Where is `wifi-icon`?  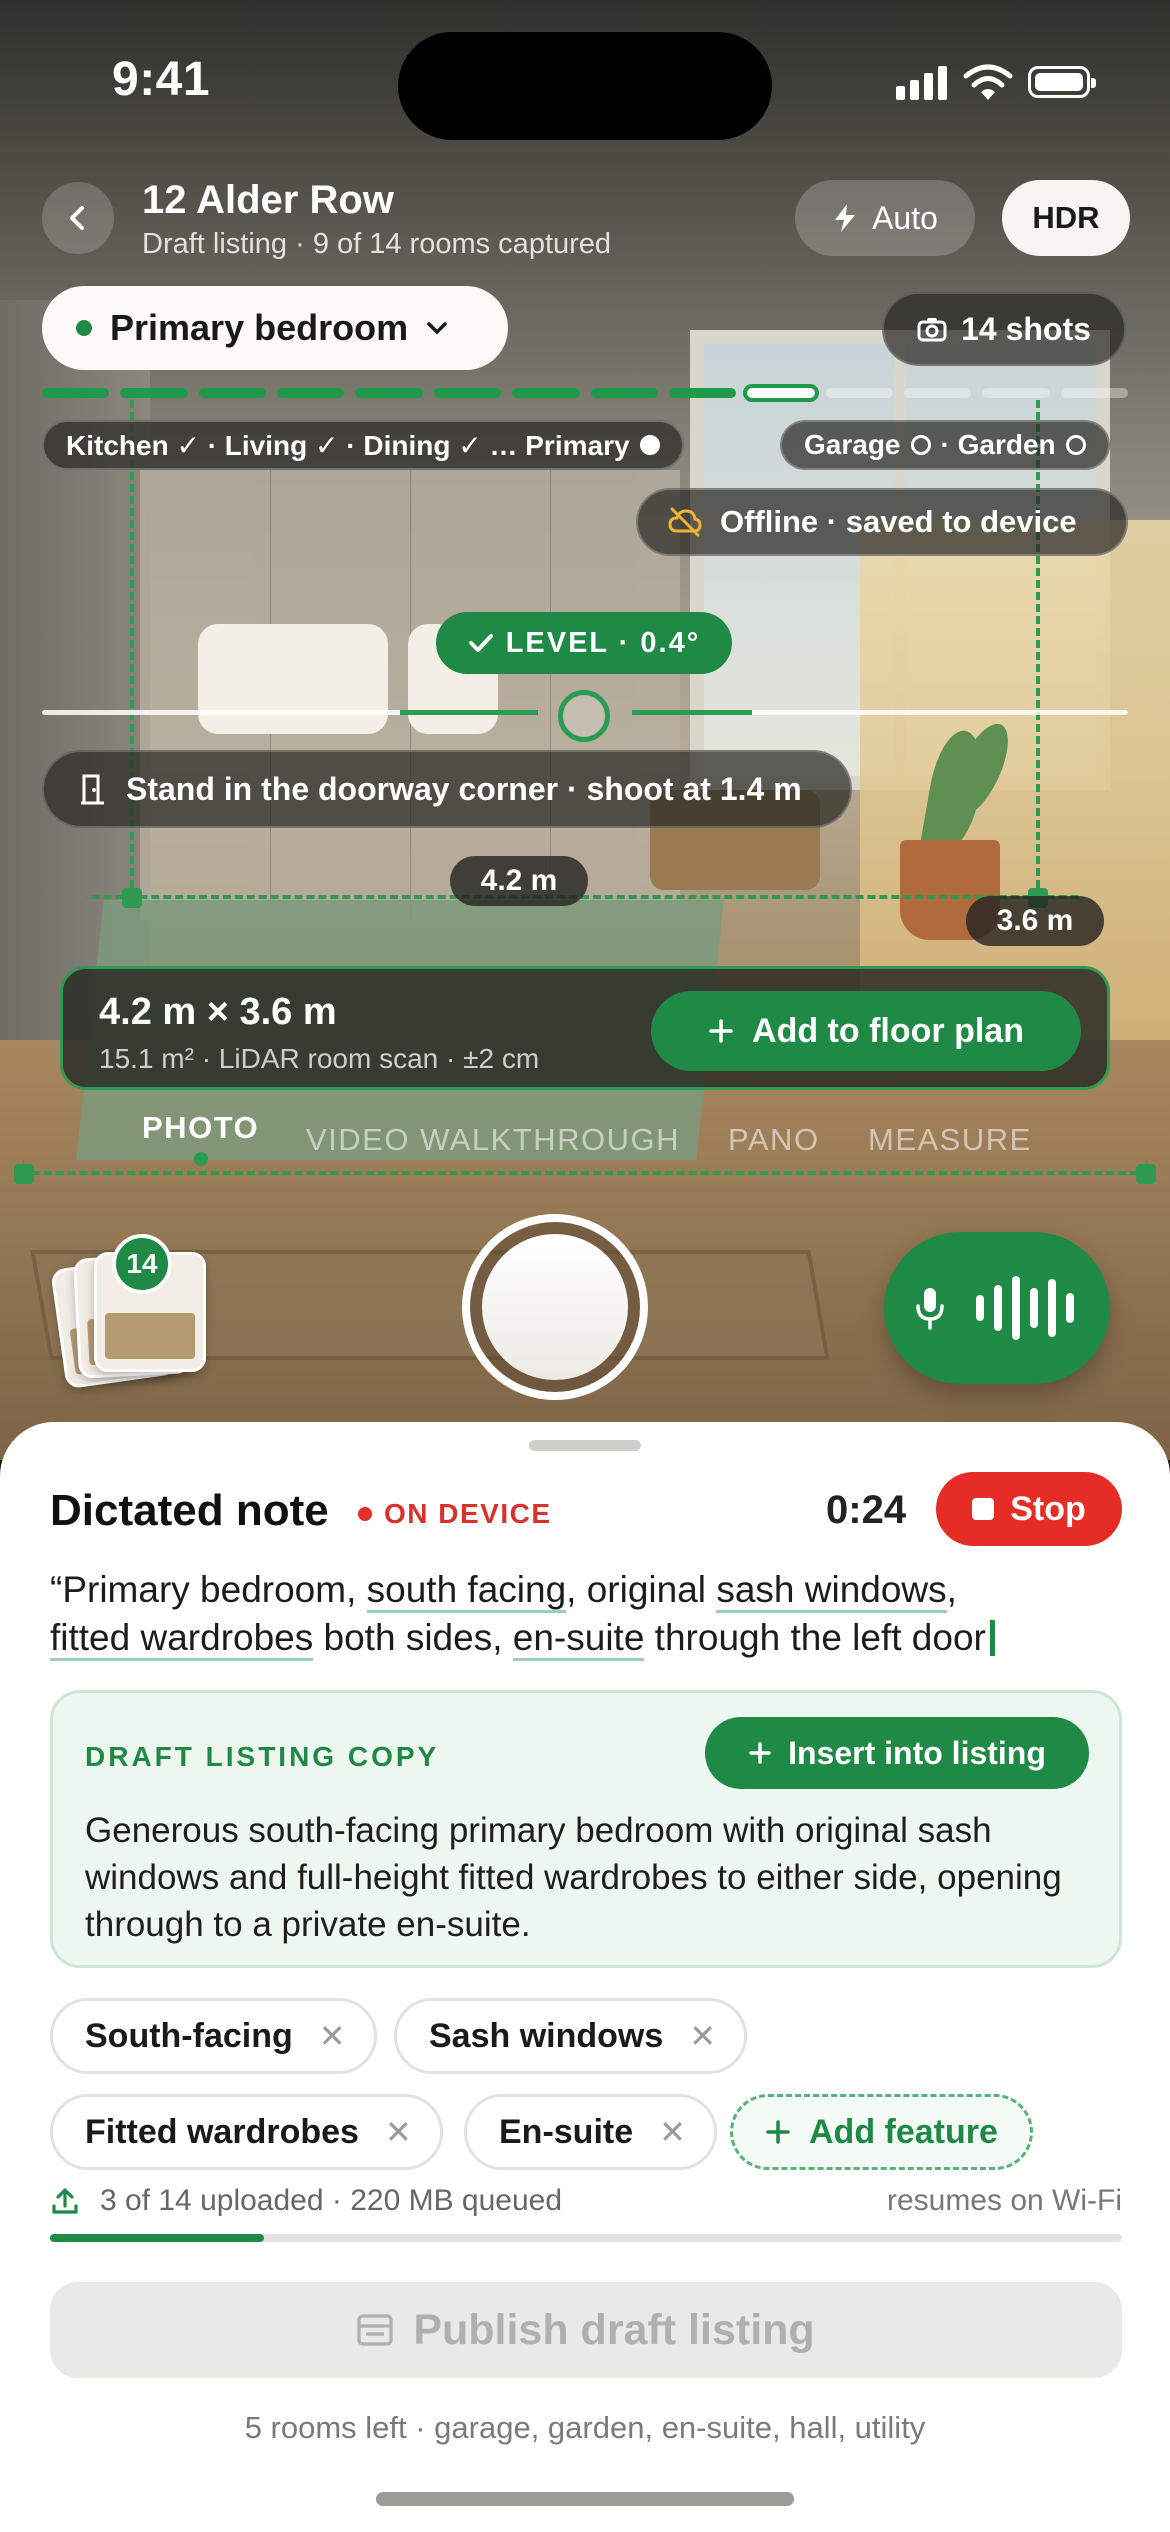
wifi-icon is located at coordinates (988, 82).